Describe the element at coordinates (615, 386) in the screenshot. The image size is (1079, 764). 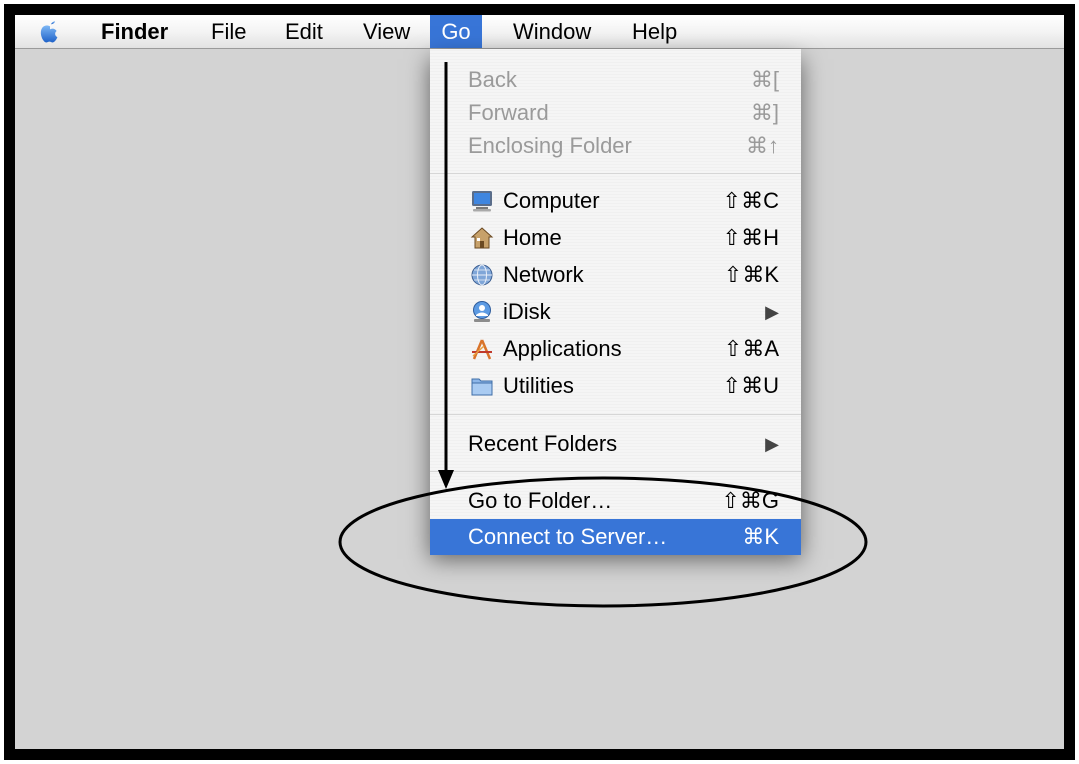
I see `menu-item-utilities: Utilities ⇧⌘U` at that location.